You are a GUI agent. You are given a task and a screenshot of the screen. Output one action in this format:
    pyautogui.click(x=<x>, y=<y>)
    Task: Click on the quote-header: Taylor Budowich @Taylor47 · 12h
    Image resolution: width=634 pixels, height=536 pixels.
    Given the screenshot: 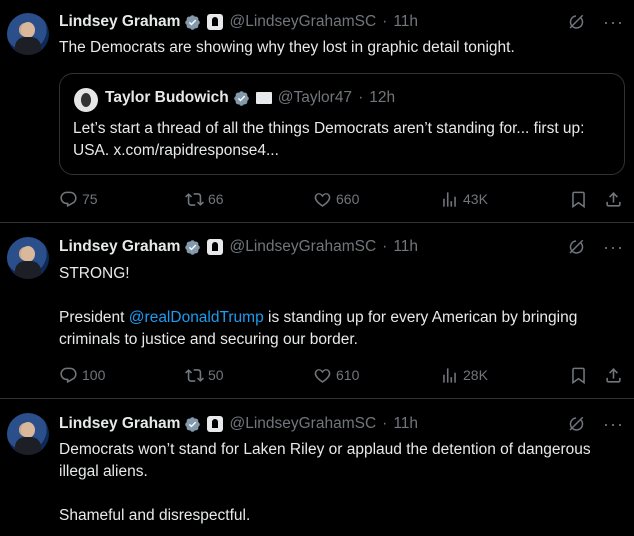 What is the action you would take?
    pyautogui.click(x=250, y=98)
    